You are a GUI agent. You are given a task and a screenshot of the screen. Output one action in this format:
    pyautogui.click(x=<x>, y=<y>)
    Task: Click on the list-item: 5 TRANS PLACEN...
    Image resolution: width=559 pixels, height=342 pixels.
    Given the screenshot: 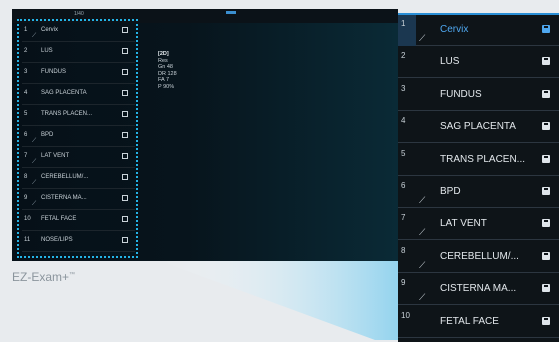 What is the action you would take?
    pyautogui.click(x=78, y=116)
    